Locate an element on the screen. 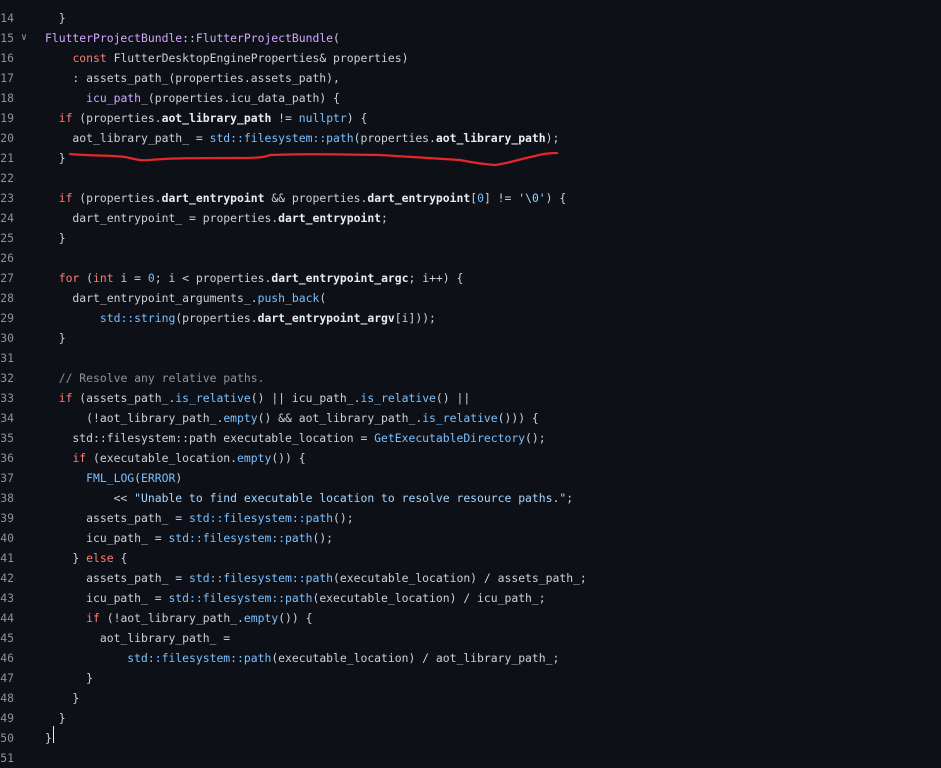 The image size is (941, 768). code-line: 50} is located at coordinates (470, 738).